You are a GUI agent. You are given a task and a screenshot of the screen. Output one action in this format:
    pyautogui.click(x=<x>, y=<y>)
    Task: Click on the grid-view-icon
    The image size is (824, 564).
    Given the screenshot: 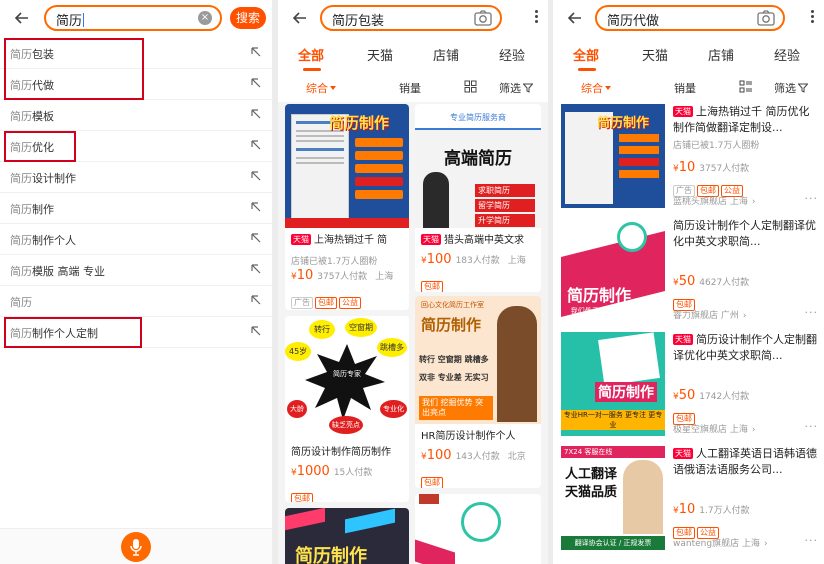 What is the action you would take?
    pyautogui.click(x=470, y=86)
    